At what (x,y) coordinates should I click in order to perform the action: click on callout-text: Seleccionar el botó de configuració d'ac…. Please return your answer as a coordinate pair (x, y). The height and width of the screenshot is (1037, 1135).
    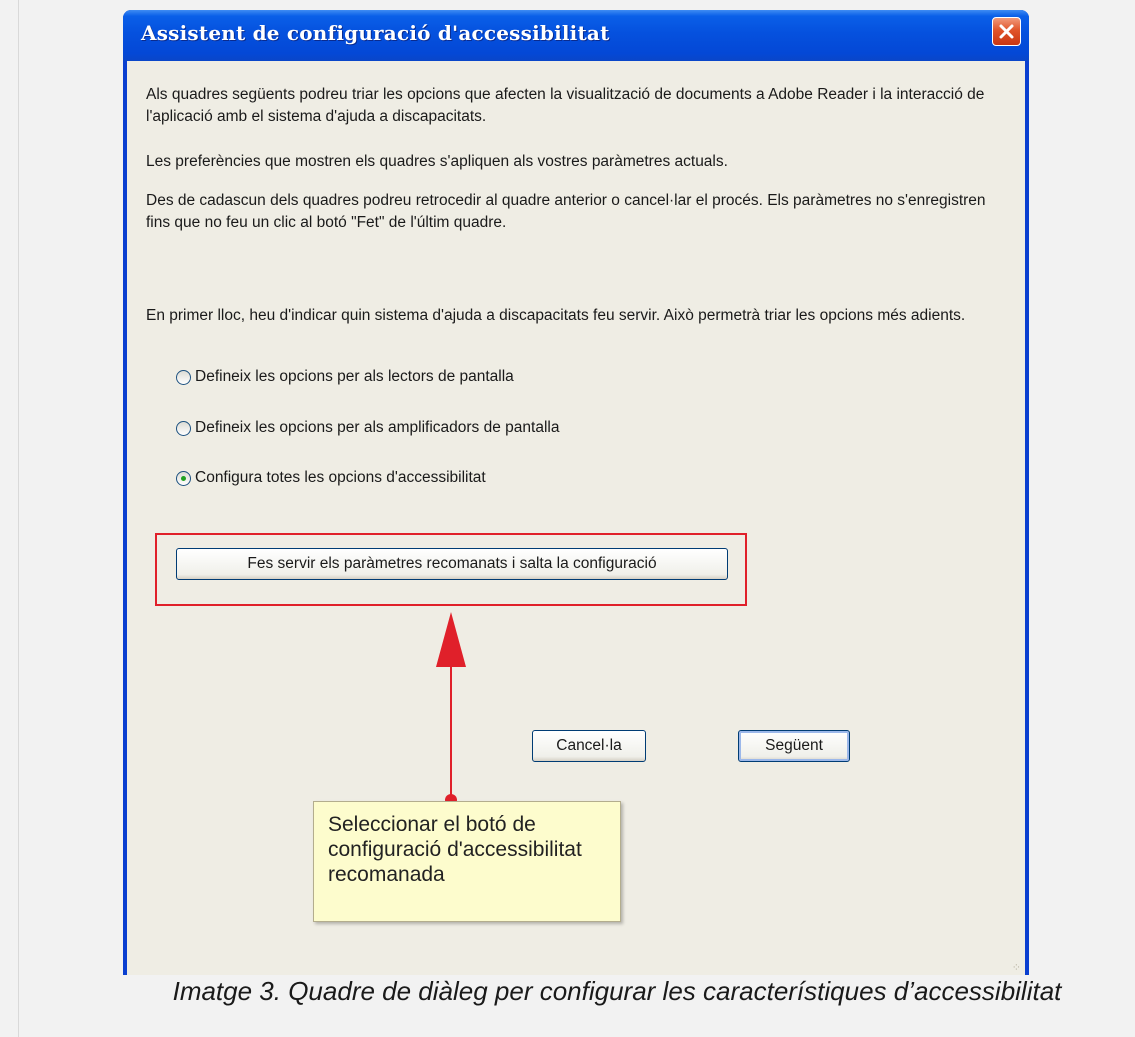
    Looking at the image, I should click on (455, 849).